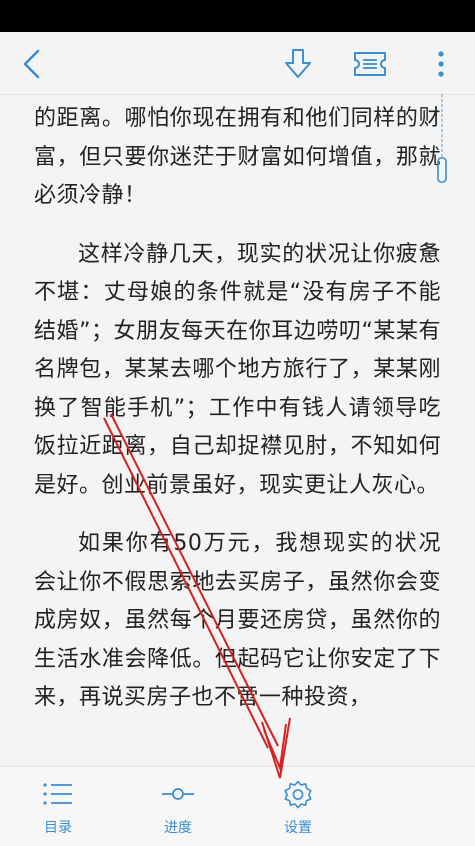 Image resolution: width=475 pixels, height=846 pixels. What do you see at coordinates (178, 810) in the screenshot?
I see `tab-progress: 进度` at bounding box center [178, 810].